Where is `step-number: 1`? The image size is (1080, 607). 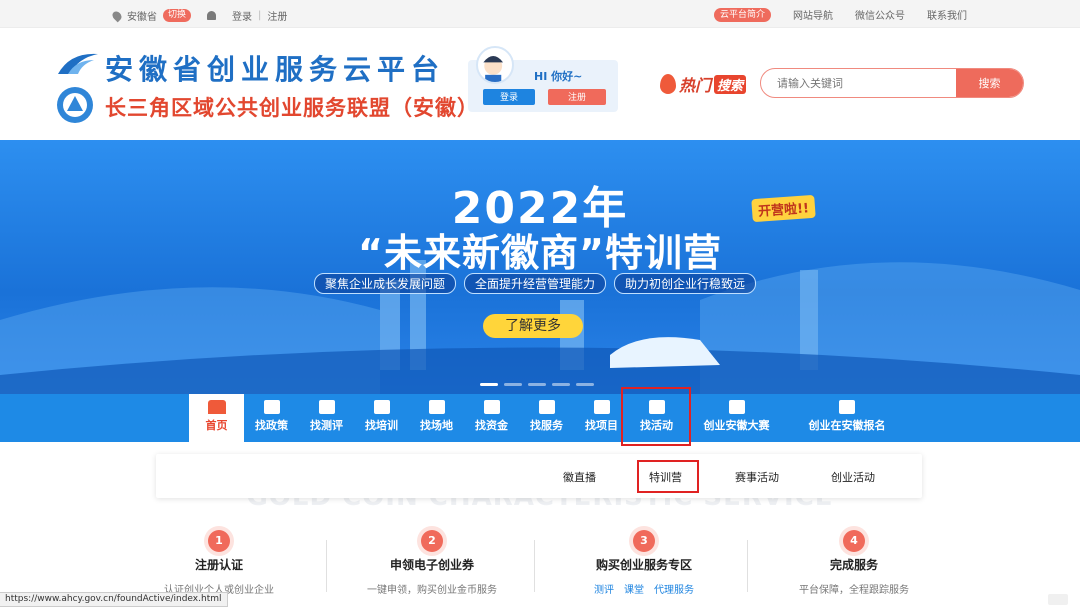
step-number: 1 is located at coordinates (219, 541).